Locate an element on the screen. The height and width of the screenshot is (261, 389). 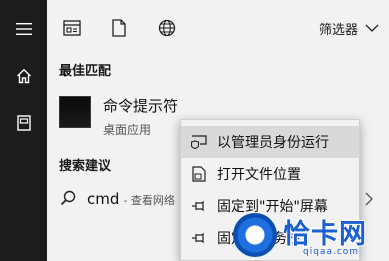
watermark-text: 恰卡网 is located at coordinates (325, 234).